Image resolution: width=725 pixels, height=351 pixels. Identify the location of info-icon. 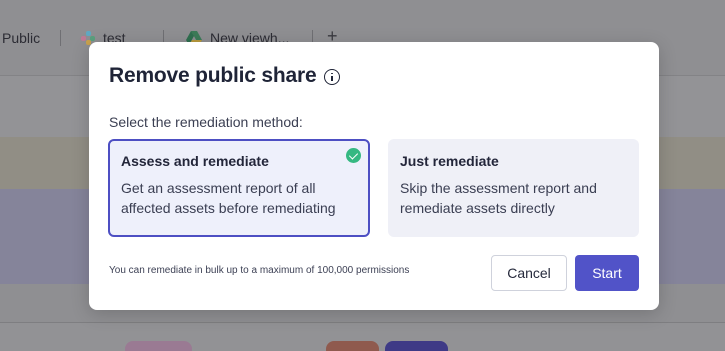
(332, 77).